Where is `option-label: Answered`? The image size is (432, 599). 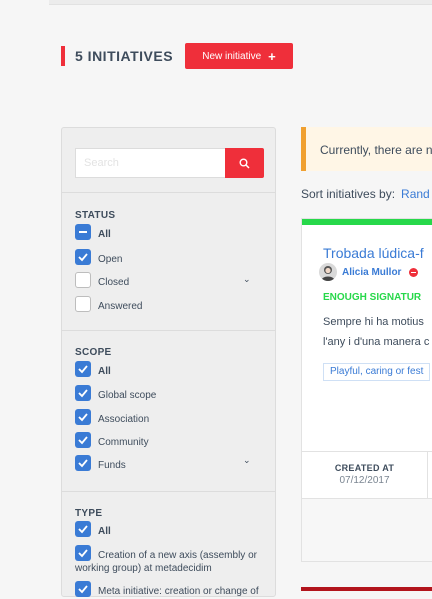 option-label: Answered is located at coordinates (120, 306).